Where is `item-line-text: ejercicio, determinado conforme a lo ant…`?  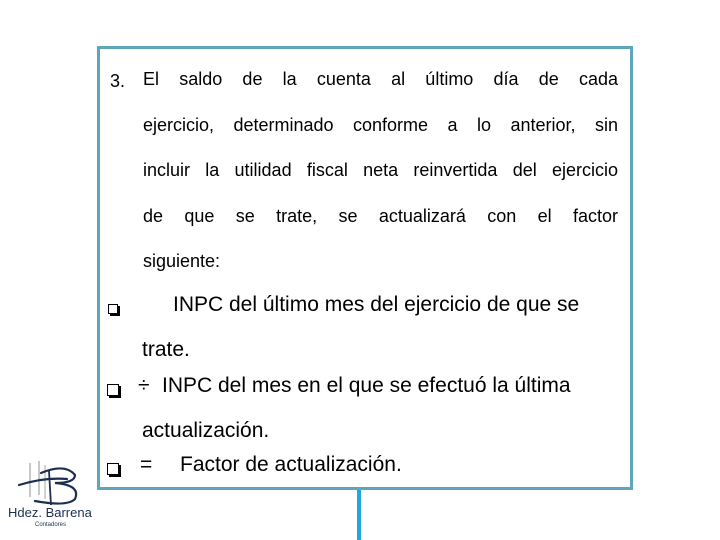 item-line-text: ejercicio, determinado conforme a lo ant… is located at coordinates (380, 125).